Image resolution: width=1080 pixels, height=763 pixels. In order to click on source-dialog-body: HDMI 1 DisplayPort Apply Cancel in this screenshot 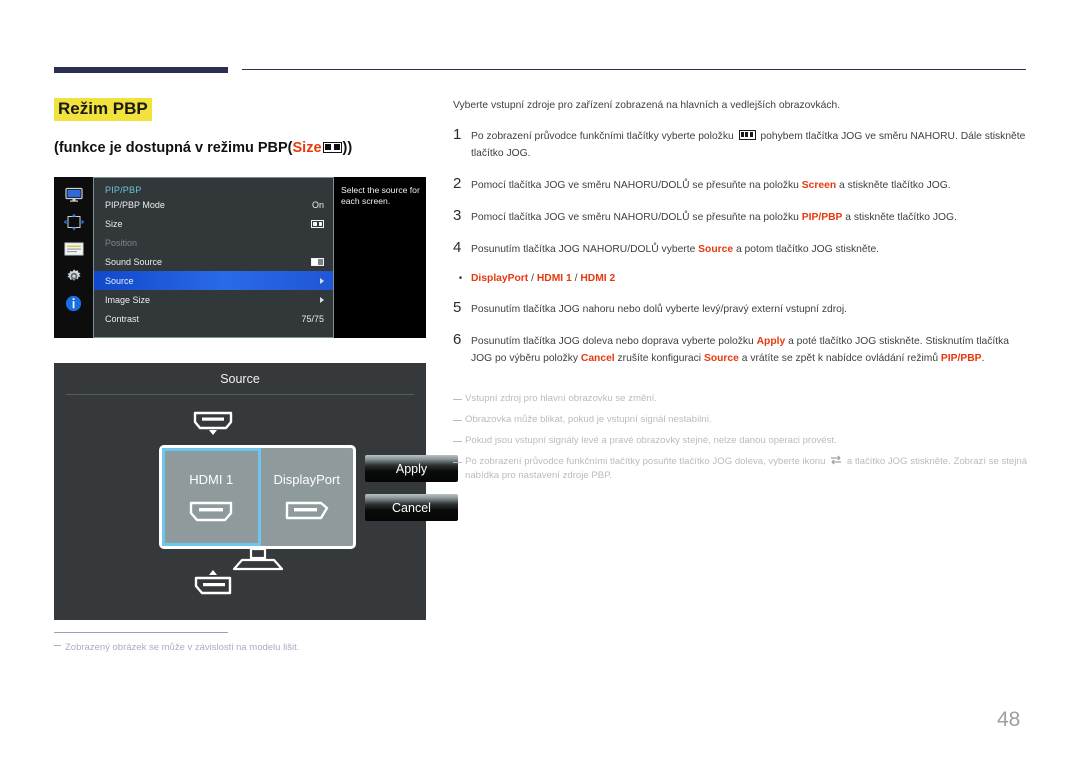, I will do `click(256, 495)`.